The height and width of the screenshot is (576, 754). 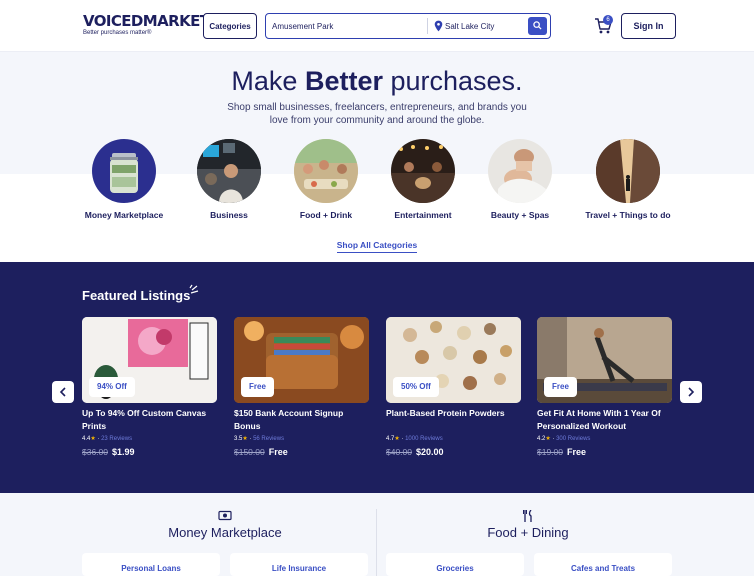 I want to click on listing-rating: 3.5★ · 56 Reviews, so click(x=259, y=439).